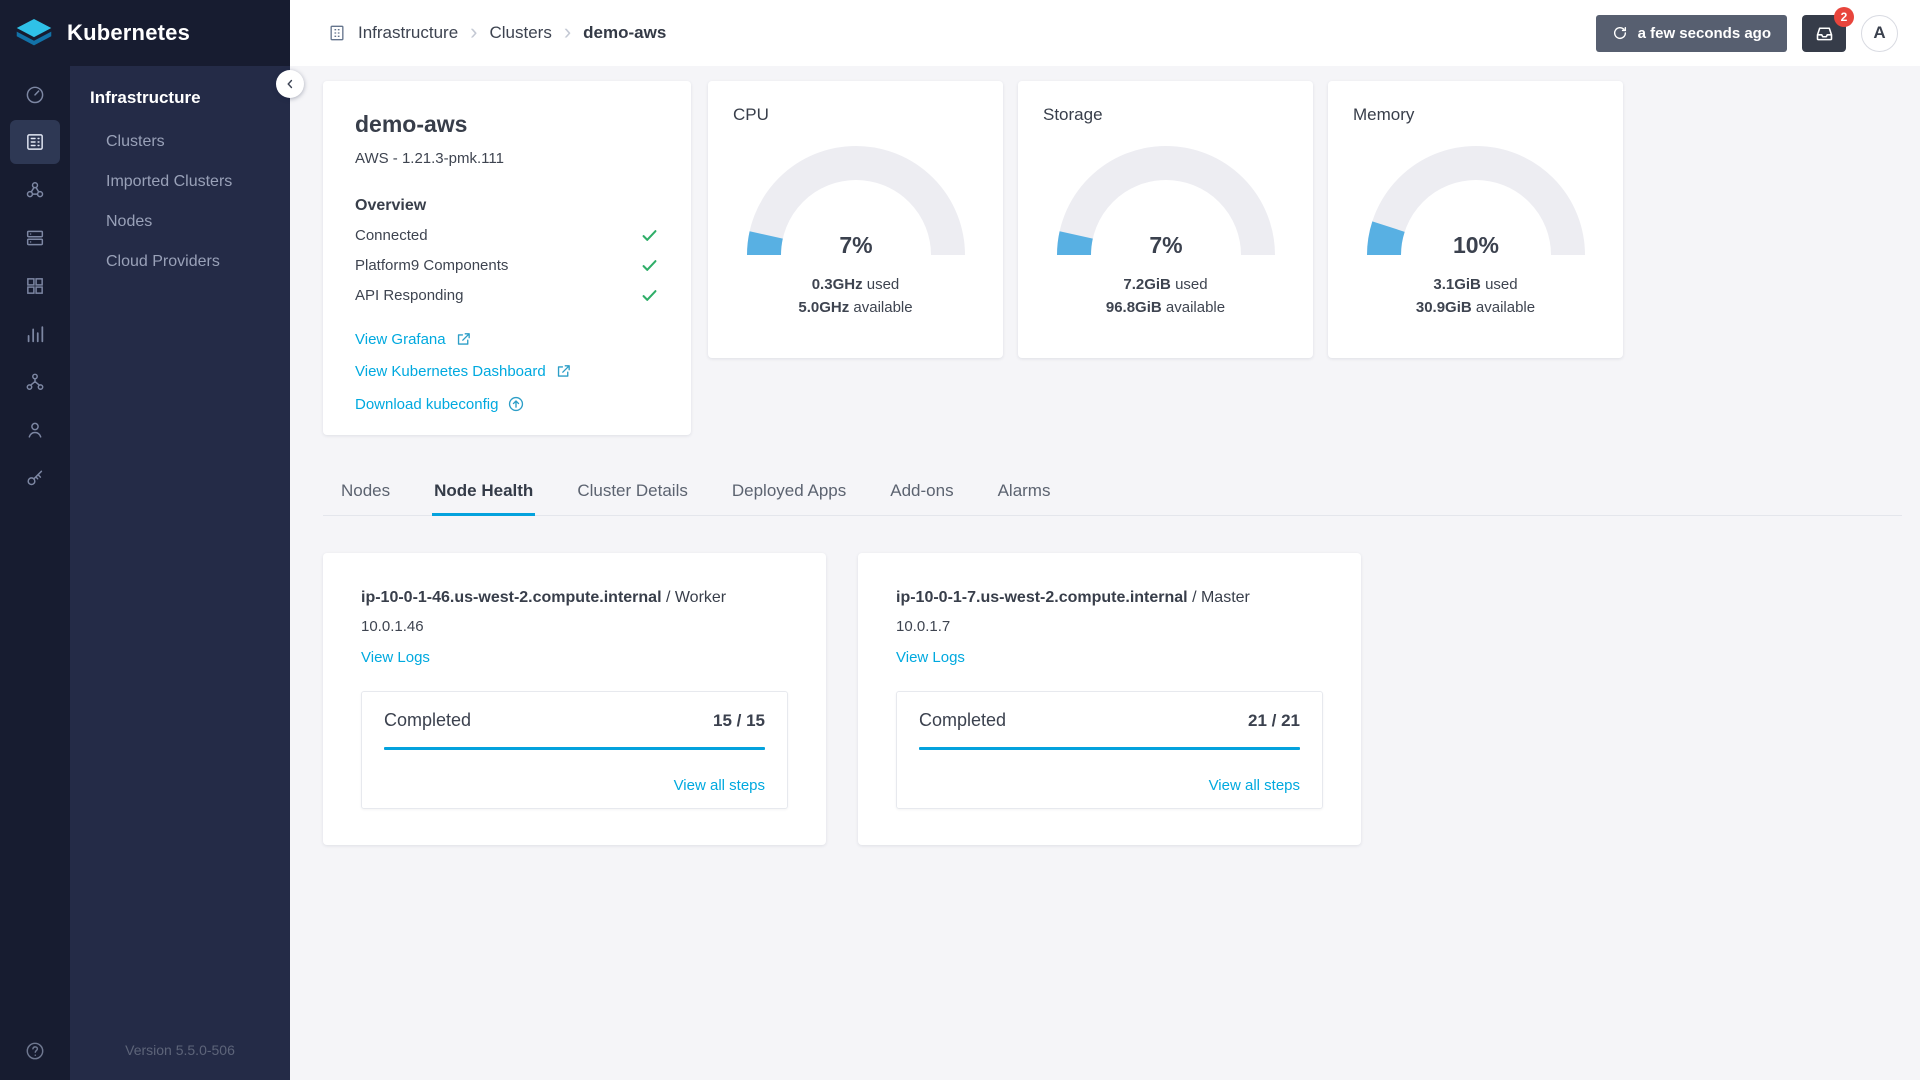 The image size is (1920, 1080). I want to click on help-button, so click(35, 1051).